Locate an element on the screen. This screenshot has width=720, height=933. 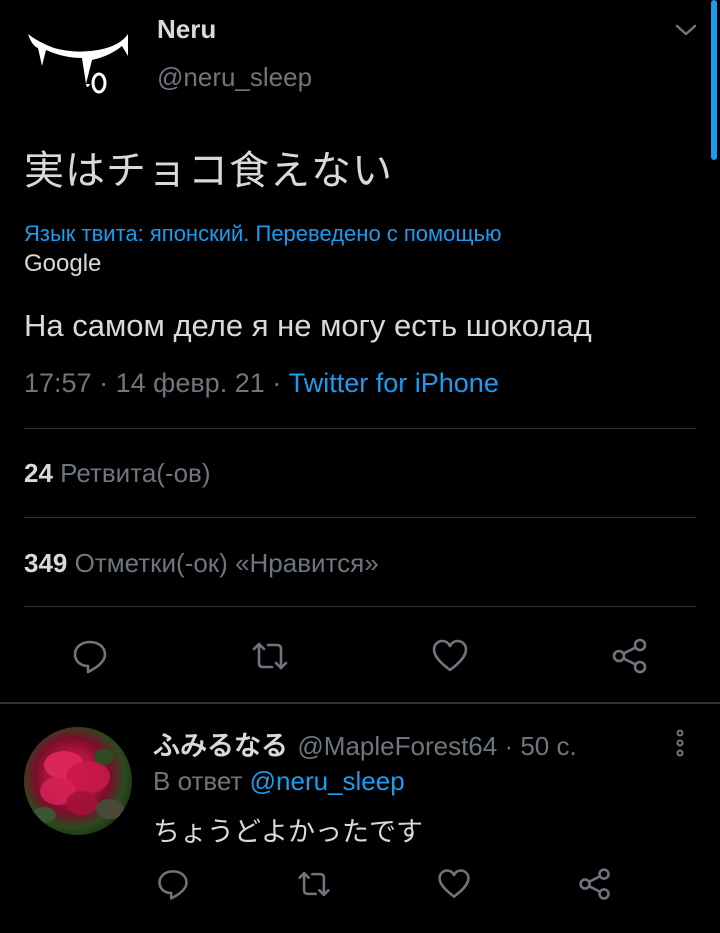
flower-image is located at coordinates (78, 786).